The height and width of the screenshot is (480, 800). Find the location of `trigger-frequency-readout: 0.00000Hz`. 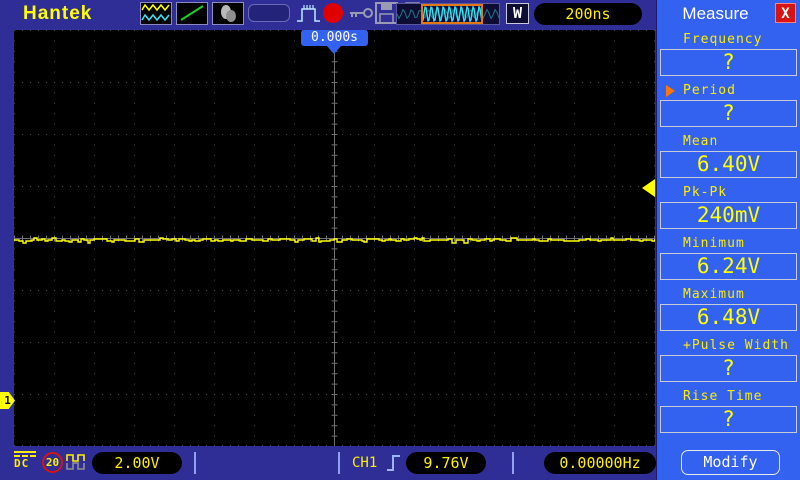

trigger-frequency-readout: 0.00000Hz is located at coordinates (600, 463).